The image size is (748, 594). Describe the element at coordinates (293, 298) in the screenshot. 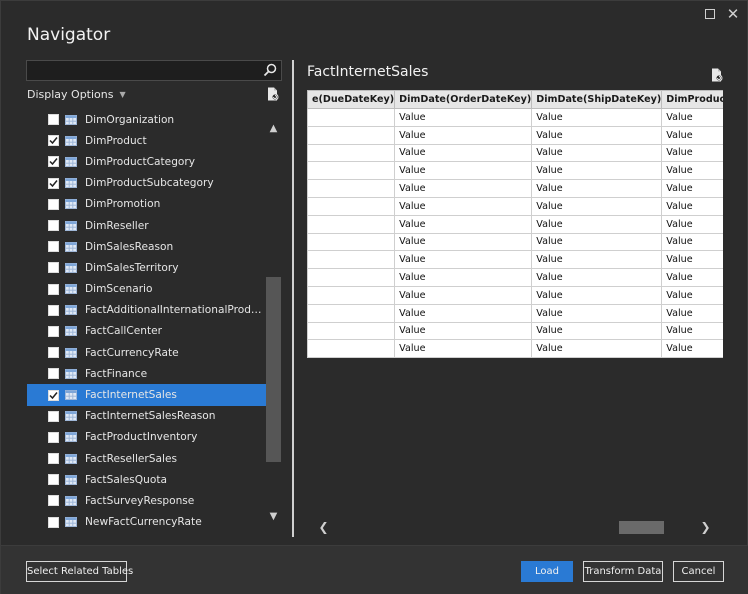

I see `pane-divider` at that location.